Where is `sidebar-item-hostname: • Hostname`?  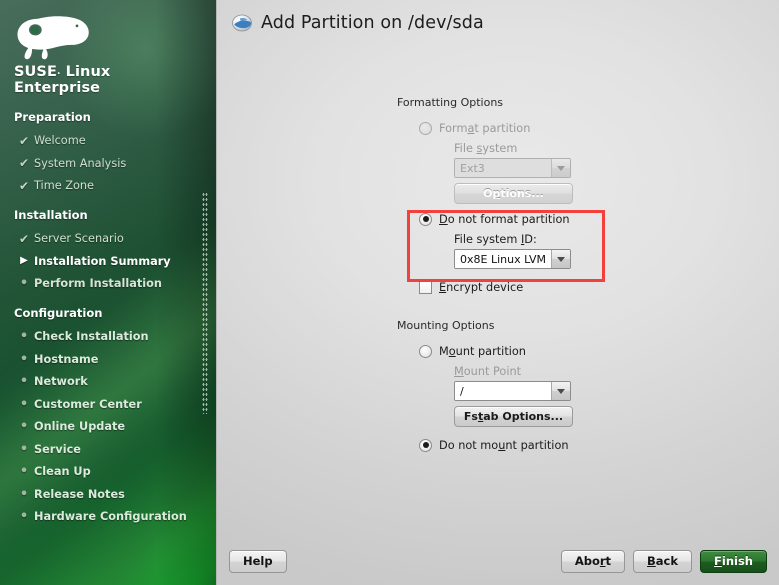 sidebar-item-hostname: • Hostname is located at coordinates (115, 359).